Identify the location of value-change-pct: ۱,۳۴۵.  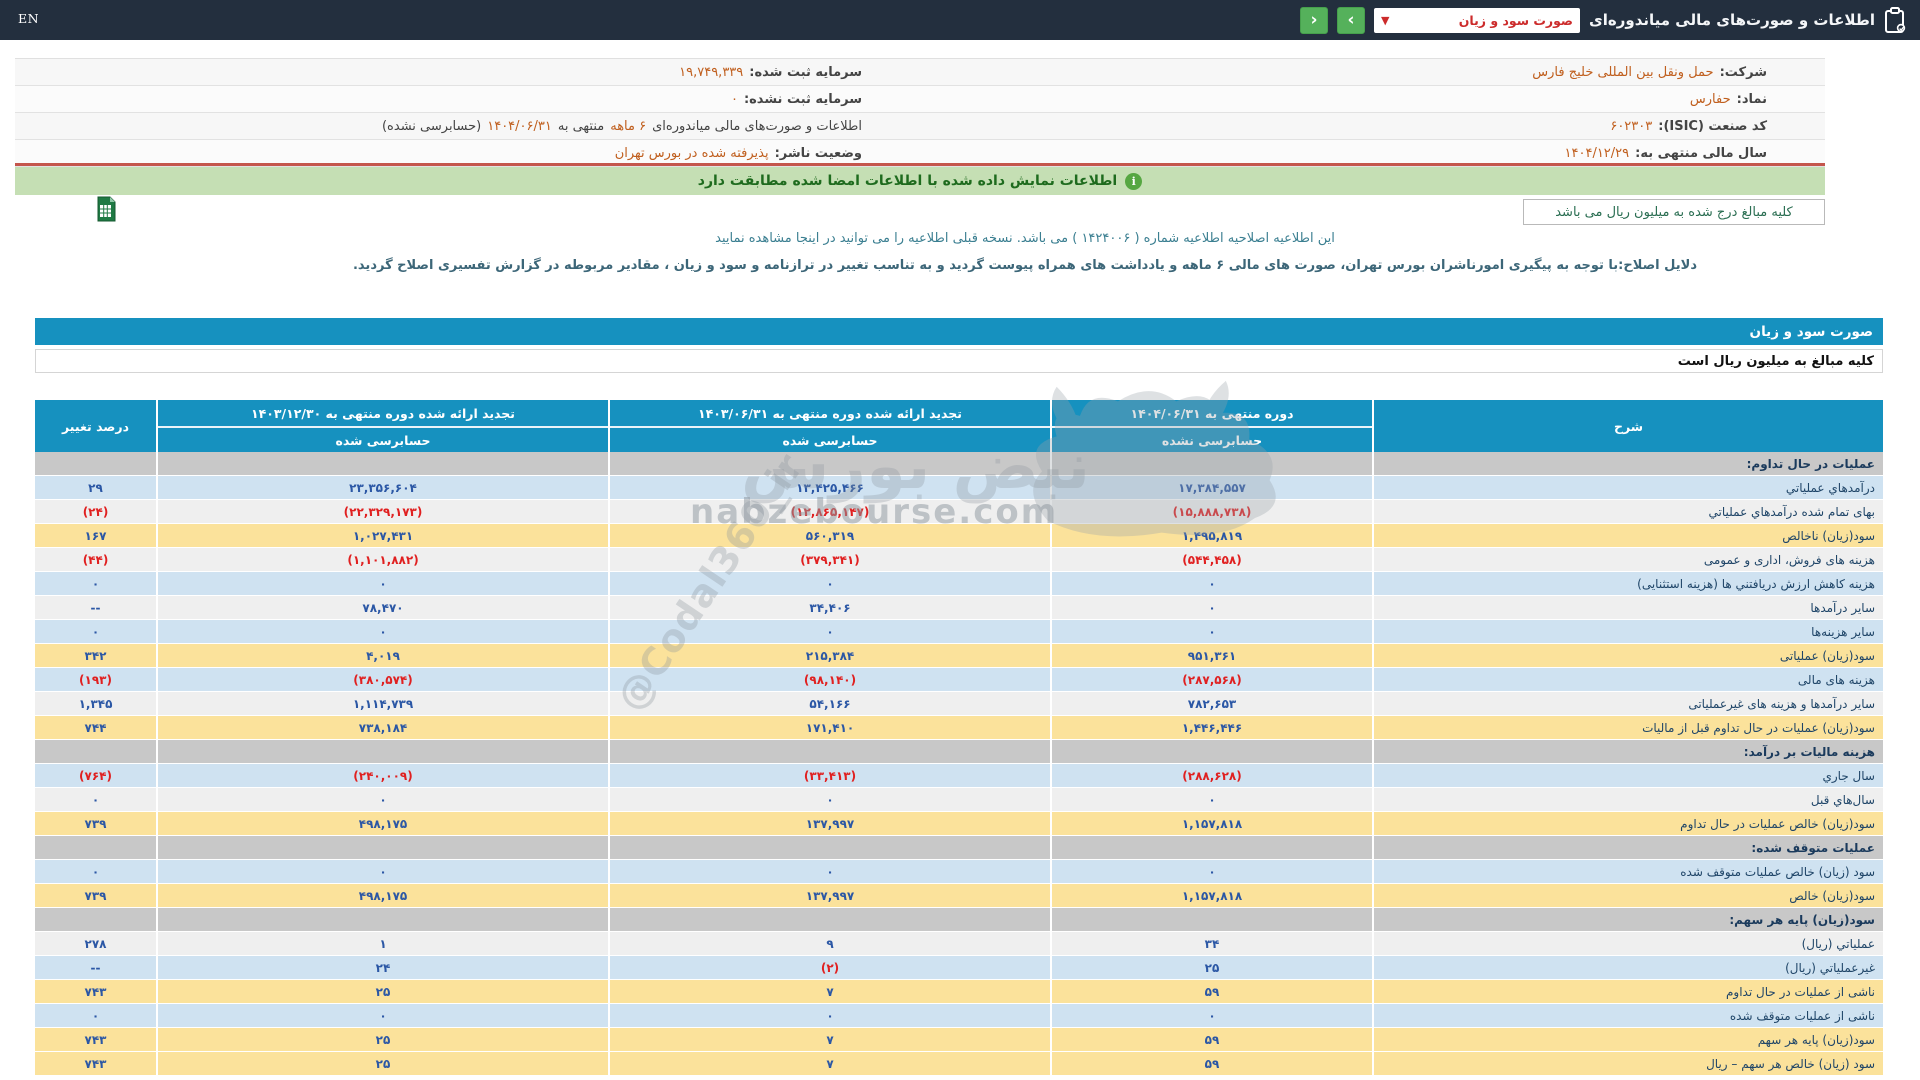
(95, 703).